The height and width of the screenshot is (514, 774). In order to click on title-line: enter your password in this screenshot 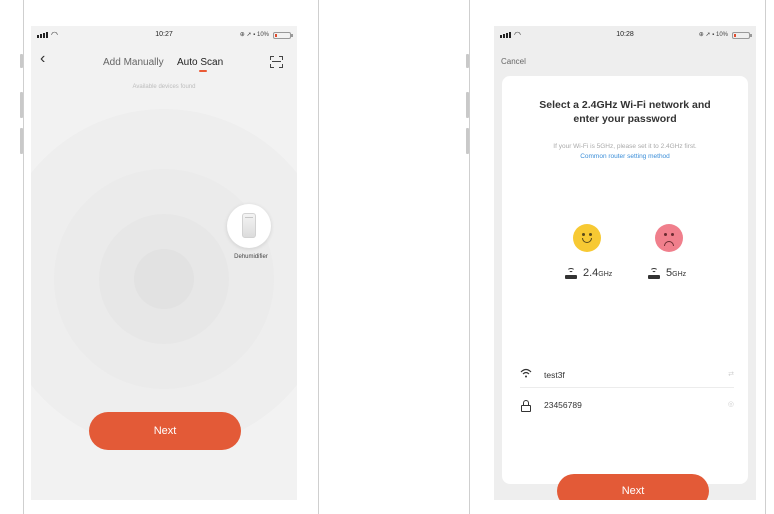, I will do `click(625, 119)`.